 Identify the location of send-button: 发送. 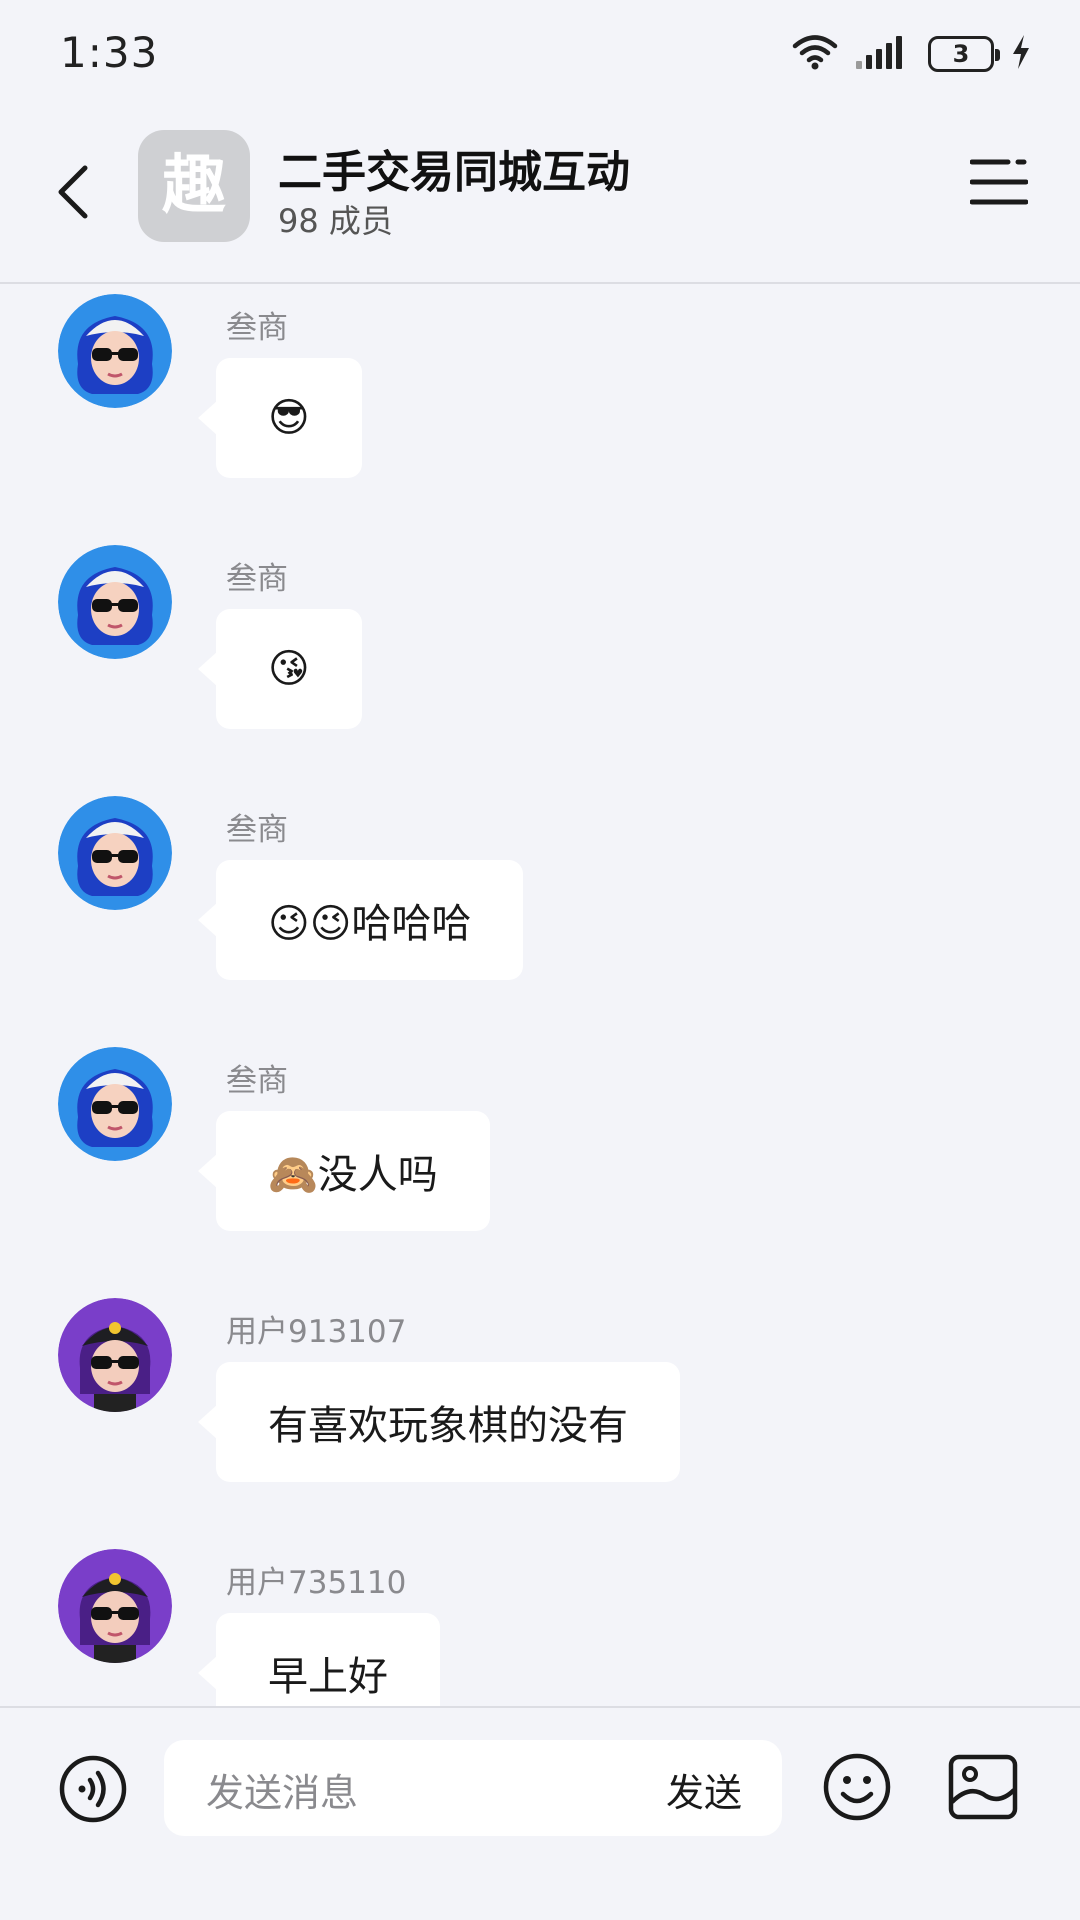
(704, 1789).